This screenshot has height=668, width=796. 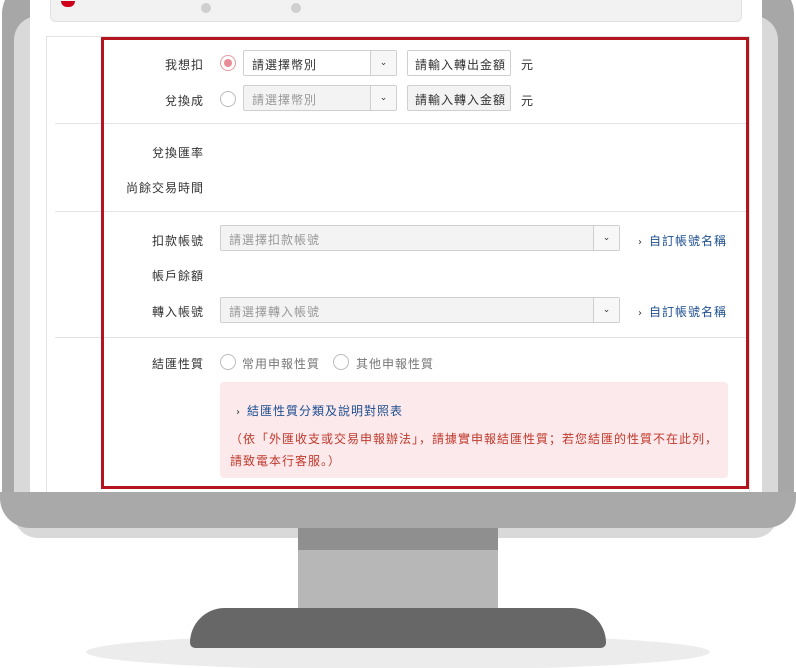 I want to click on monitor-chin, so click(x=398, y=510).